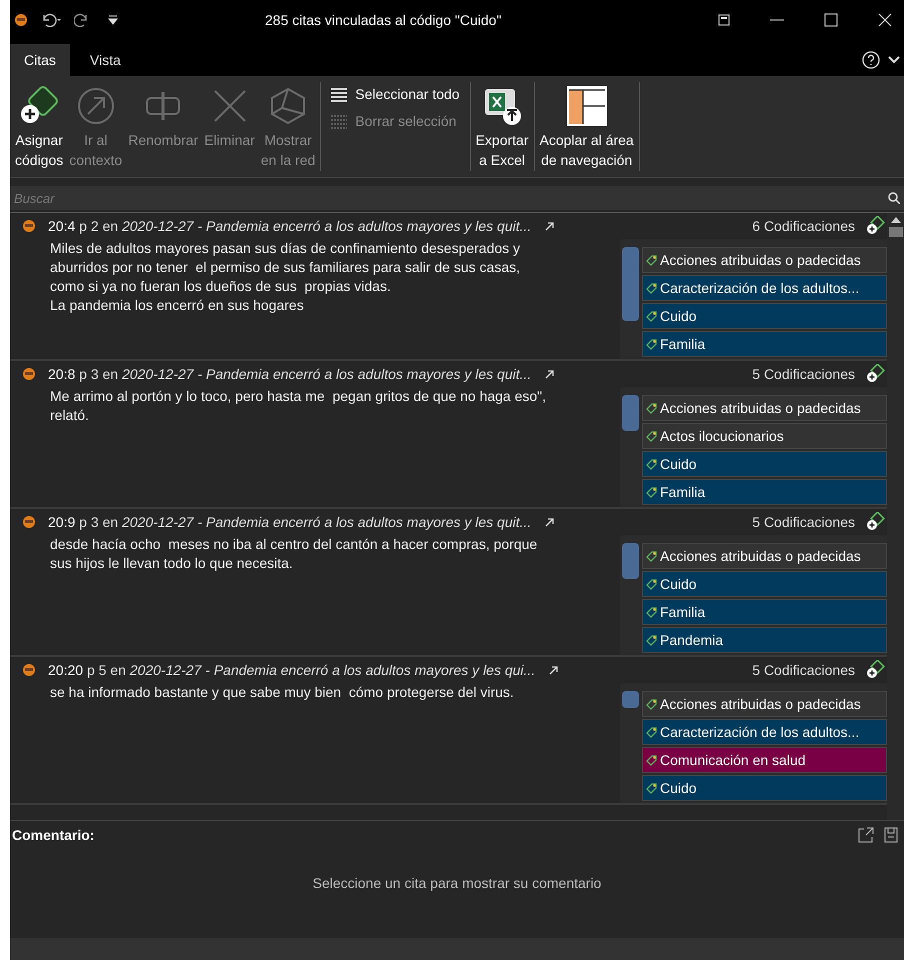 Image resolution: width=904 pixels, height=960 pixels. Describe the element at coordinates (113, 20) in the screenshot. I see `dropdown-icon` at that location.